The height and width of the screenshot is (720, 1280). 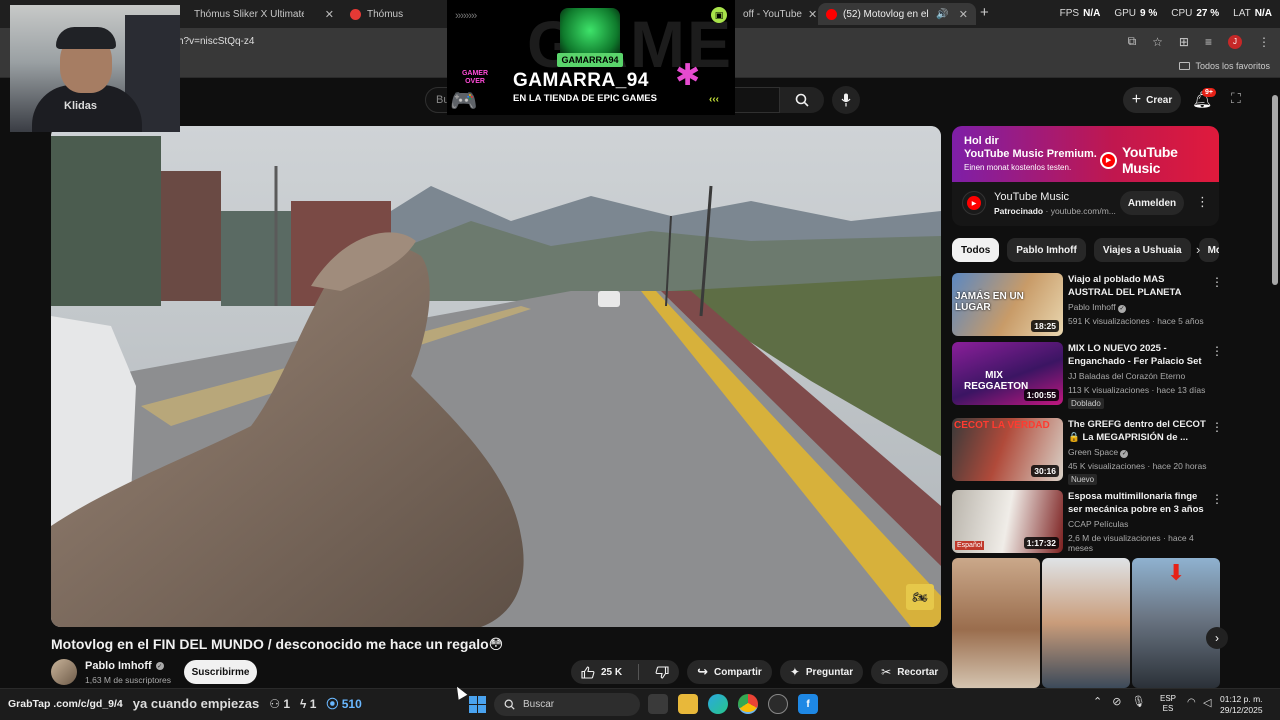 I want to click on url-field: h?v=niscStQq-z4, so click(x=216, y=41).